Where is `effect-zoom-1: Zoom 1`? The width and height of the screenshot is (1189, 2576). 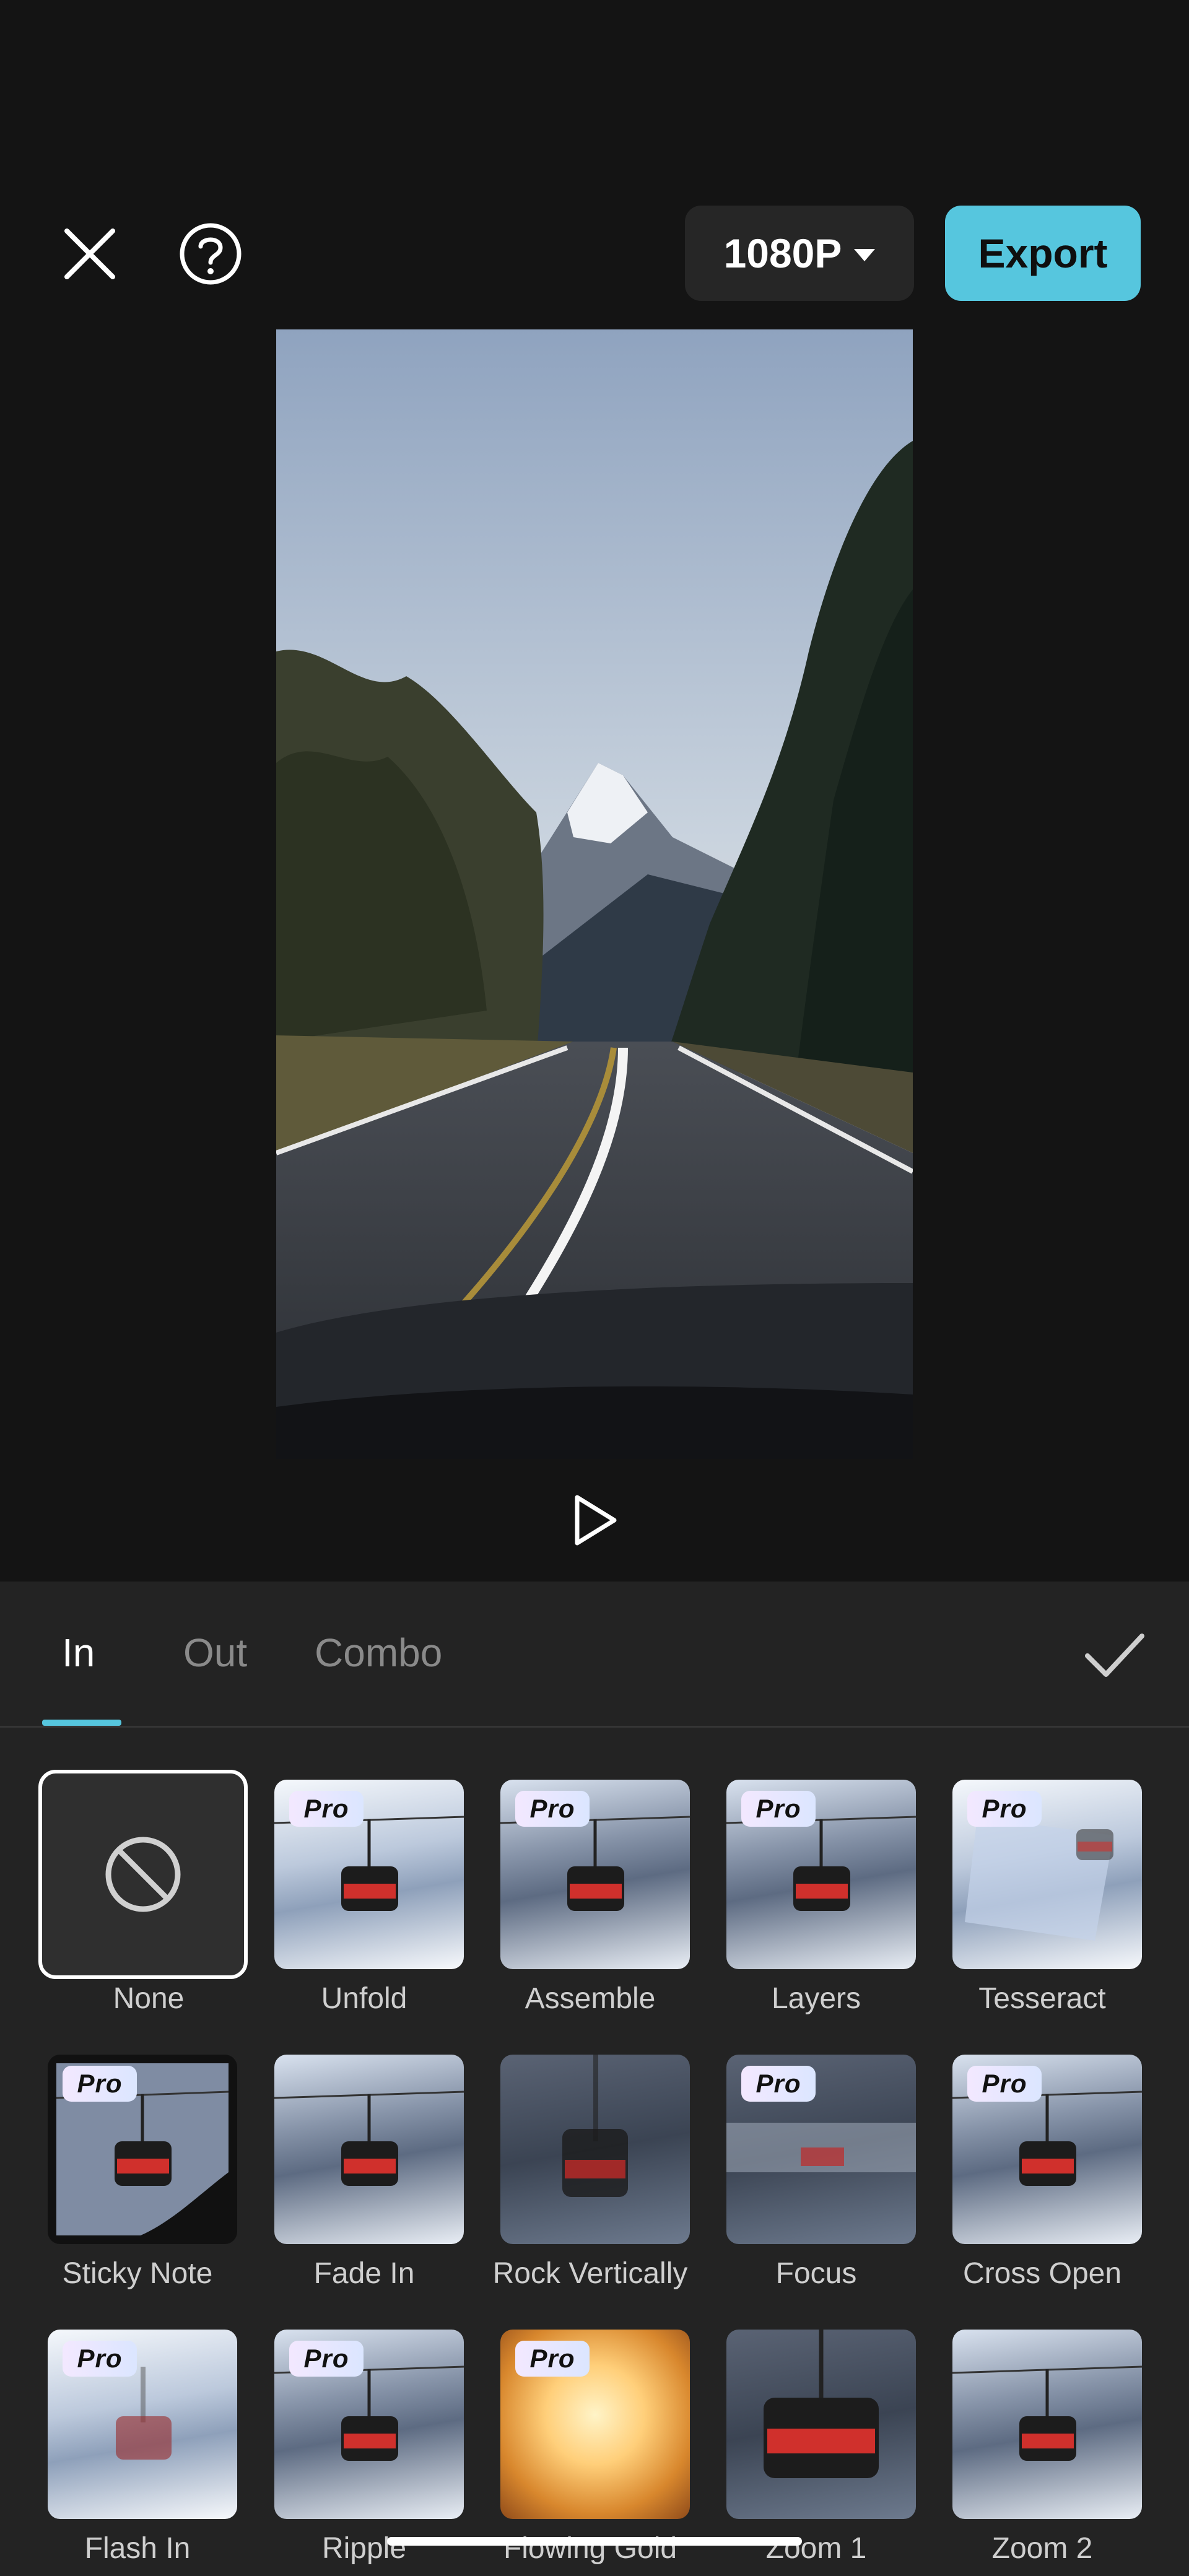 effect-zoom-1: Zoom 1 is located at coordinates (816, 2421).